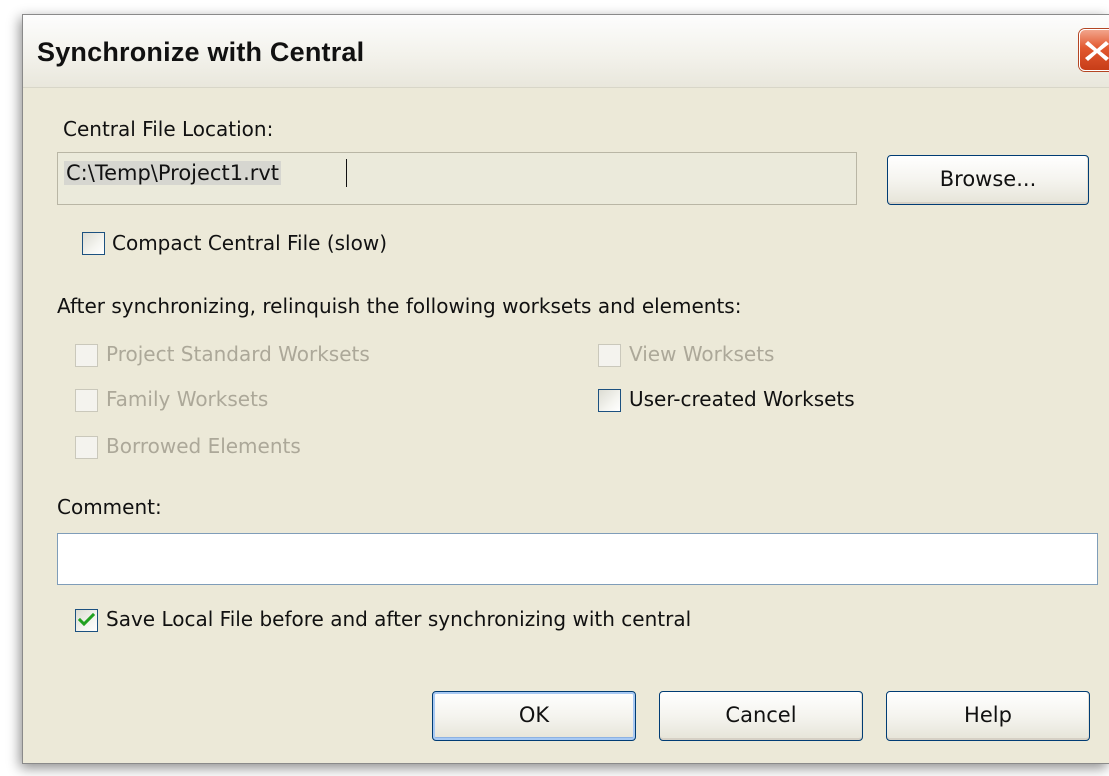 This screenshot has height=776, width=1109. Describe the element at coordinates (250, 243) in the screenshot. I see `compact-central-file-label: Compact Central File (slow)` at that location.